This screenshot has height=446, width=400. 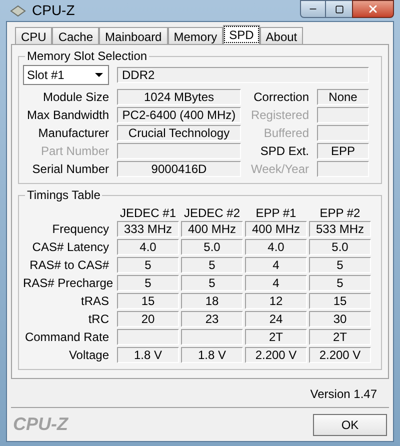 What do you see at coordinates (282, 35) in the screenshot?
I see `tab: About` at bounding box center [282, 35].